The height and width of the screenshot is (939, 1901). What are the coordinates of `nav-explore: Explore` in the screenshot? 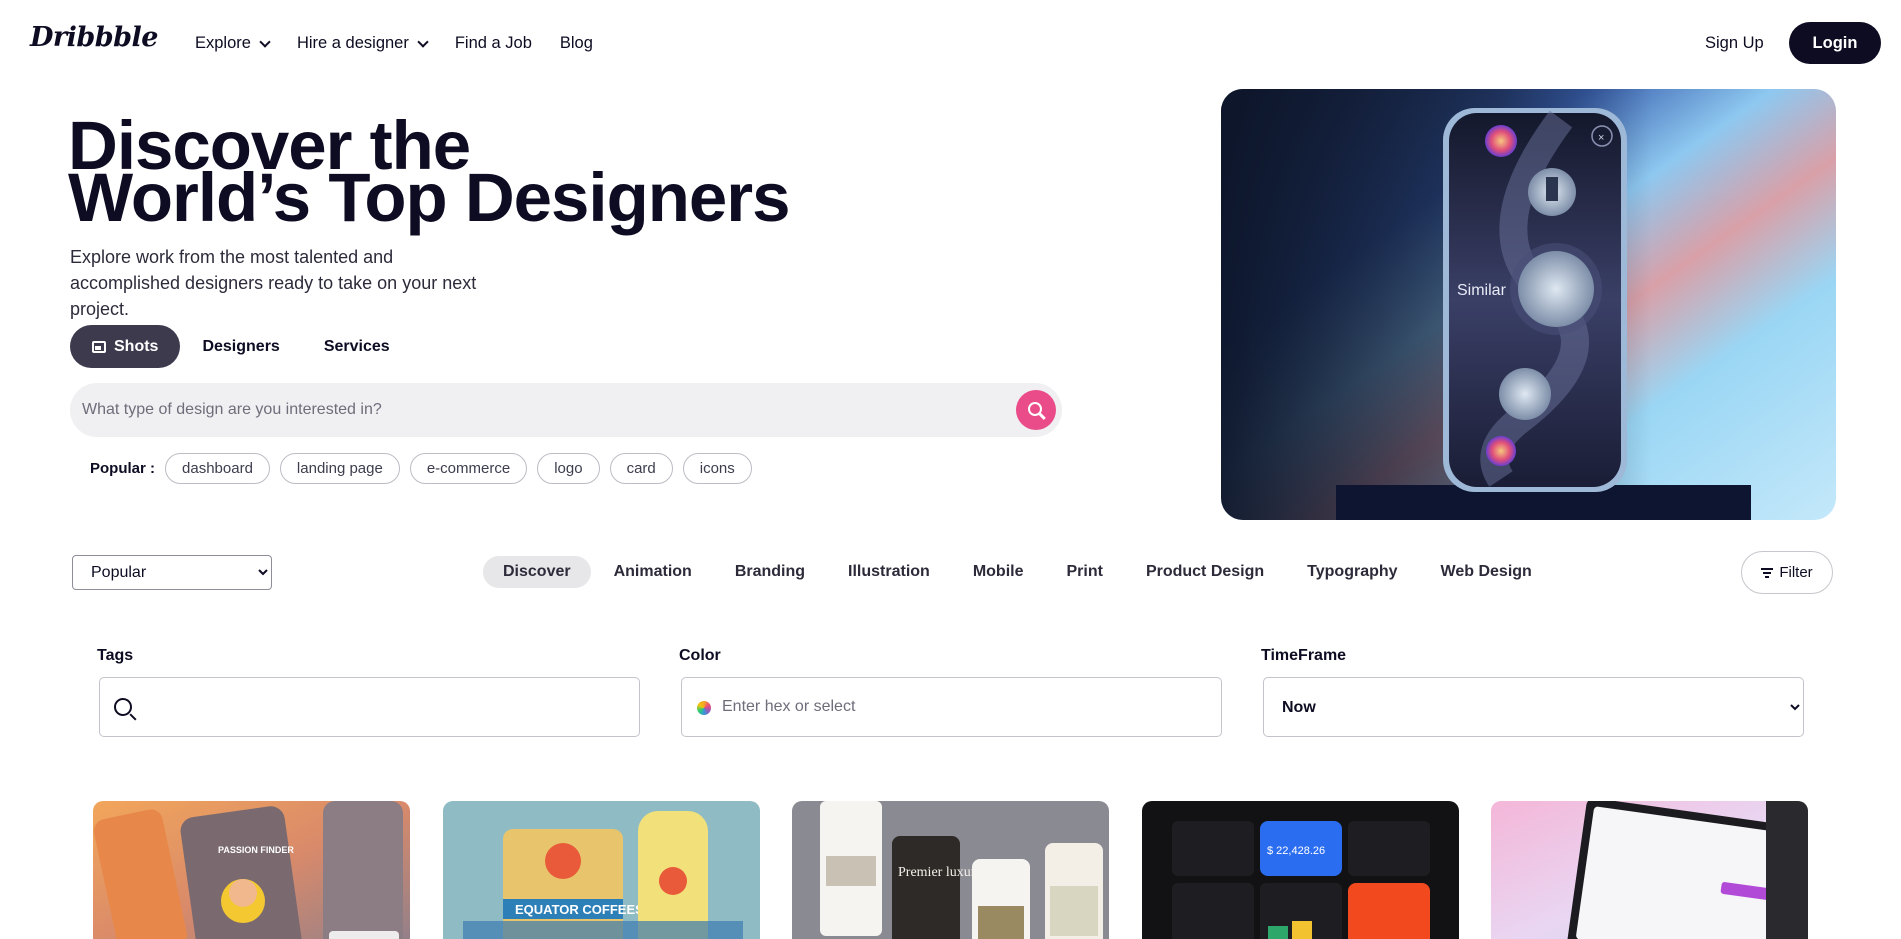 It's located at (233, 43).